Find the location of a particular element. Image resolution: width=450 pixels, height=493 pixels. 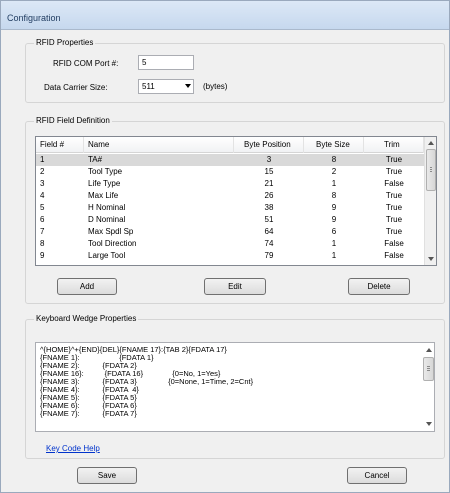

window-title: Configuration is located at coordinates (34, 18).